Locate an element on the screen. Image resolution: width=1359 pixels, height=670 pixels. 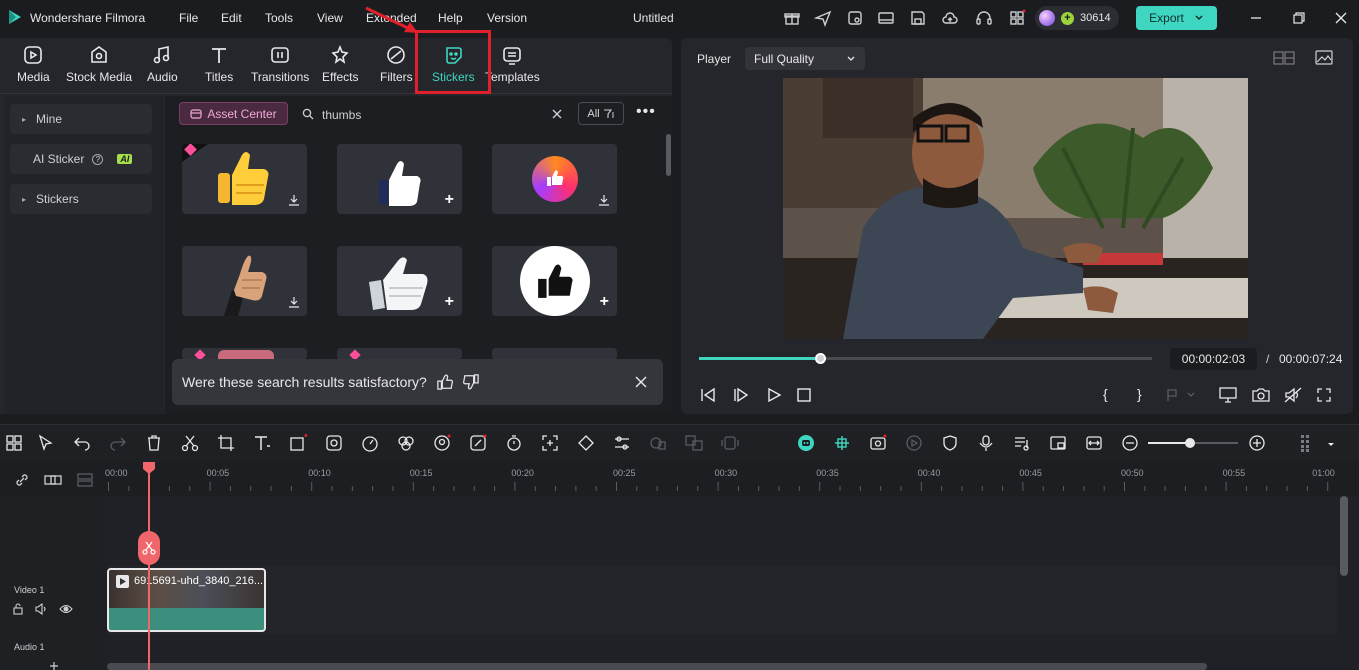
tab-effects: Effects is located at coordinates (340, 64).